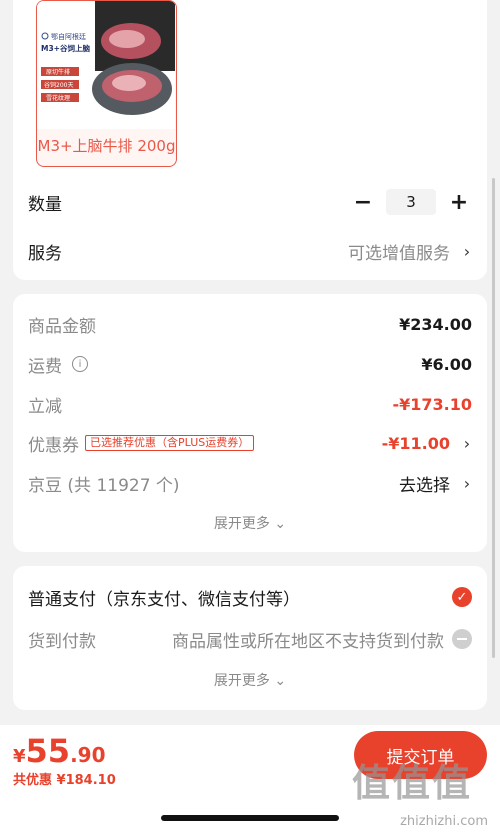  What do you see at coordinates (88, 755) in the screenshot?
I see `price-decimal: .90` at bounding box center [88, 755].